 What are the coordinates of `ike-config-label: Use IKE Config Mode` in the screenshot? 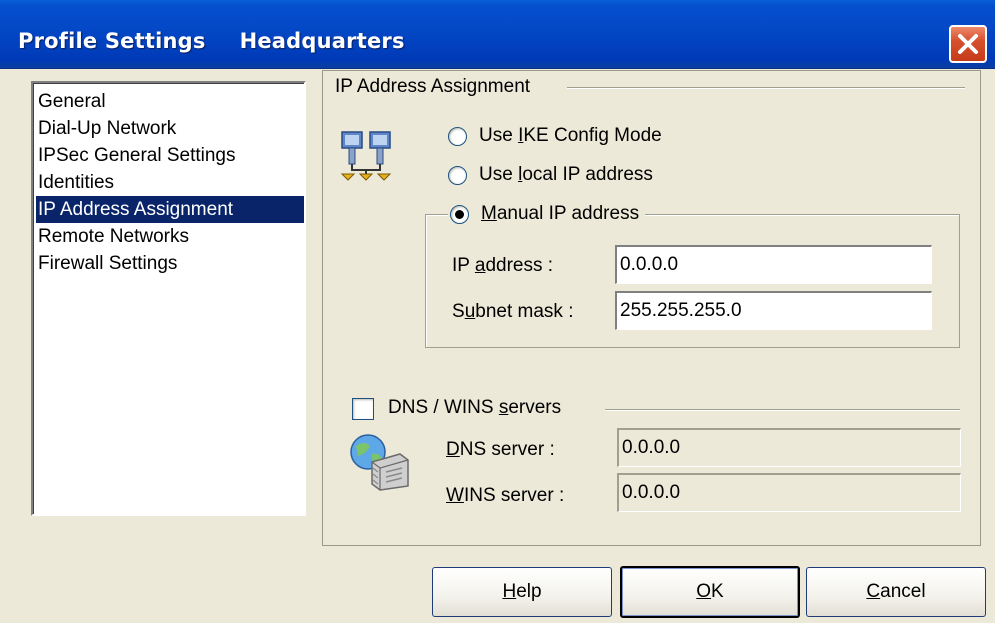 It's located at (570, 135).